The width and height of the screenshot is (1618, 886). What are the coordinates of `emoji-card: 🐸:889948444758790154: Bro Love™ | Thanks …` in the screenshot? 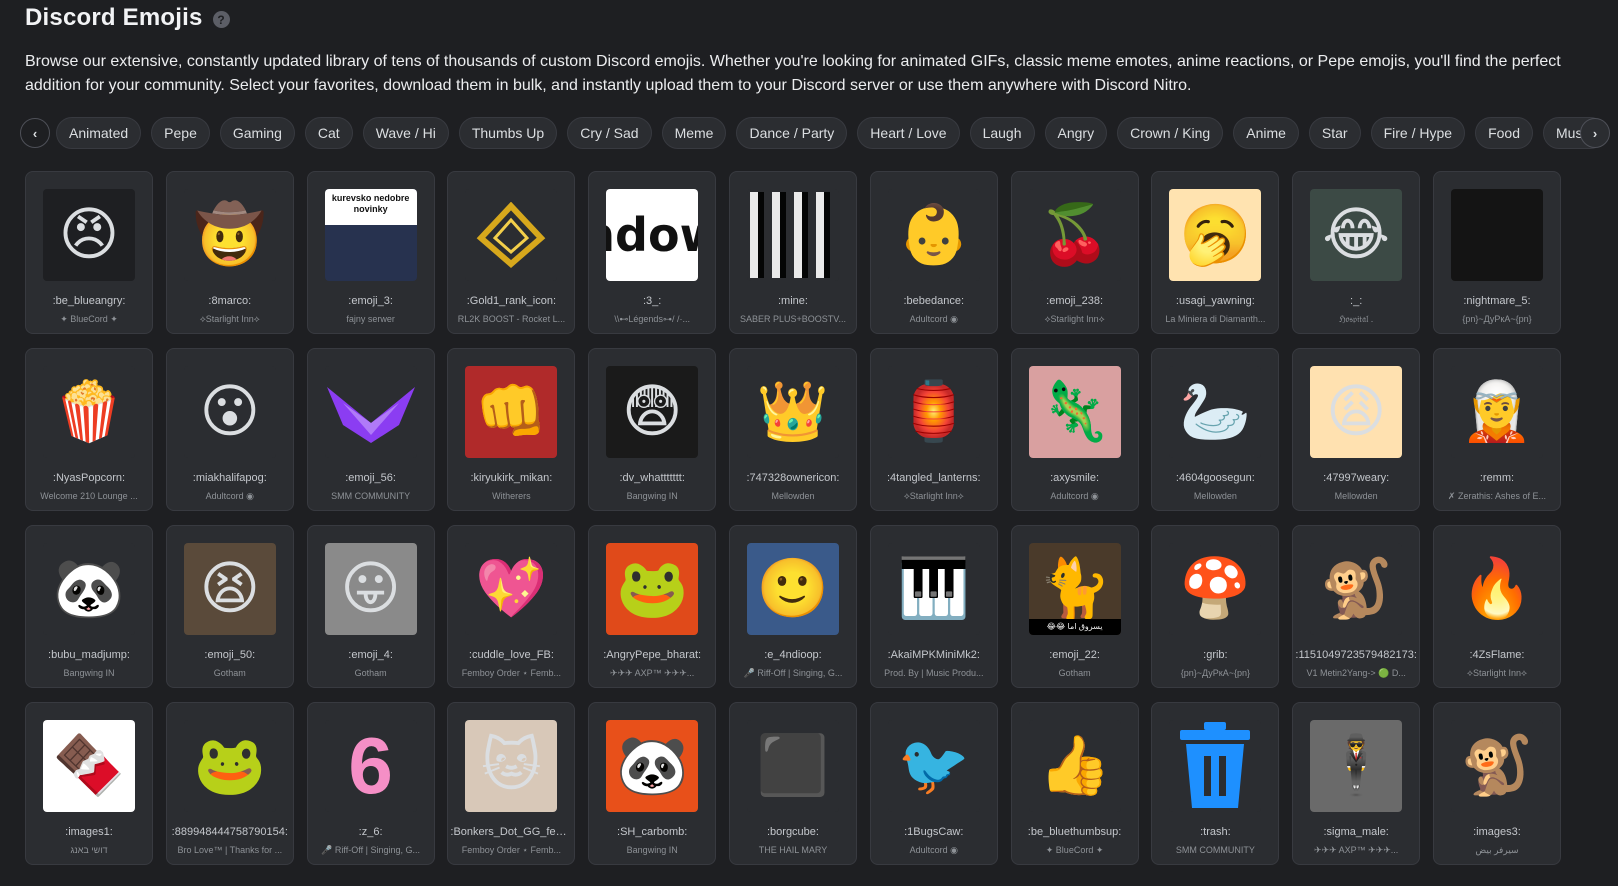 It's located at (229, 783).